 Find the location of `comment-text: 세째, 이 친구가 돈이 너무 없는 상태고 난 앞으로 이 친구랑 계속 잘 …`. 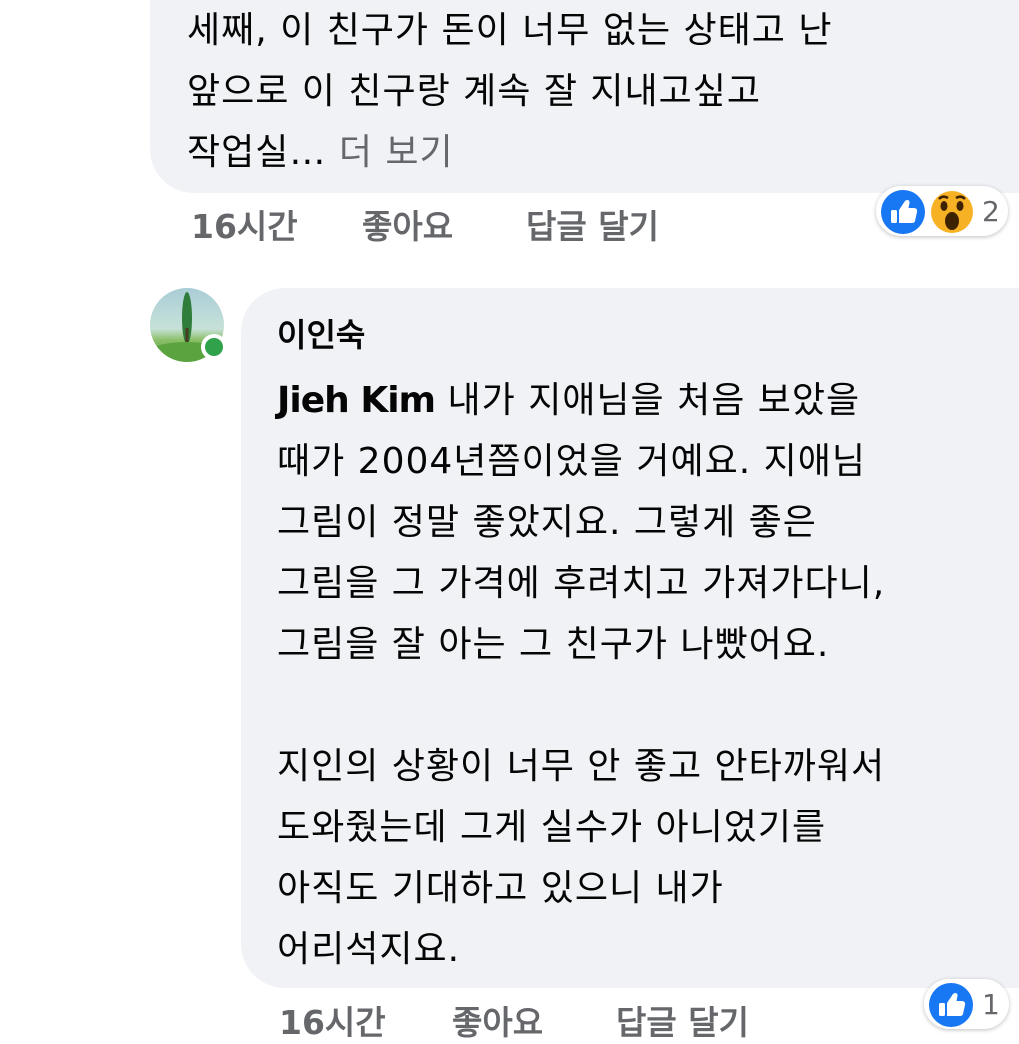

comment-text: 세째, 이 친구가 돈이 너무 없는 상태고 난 앞으로 이 친구랑 계속 잘 … is located at coordinates (587, 91).